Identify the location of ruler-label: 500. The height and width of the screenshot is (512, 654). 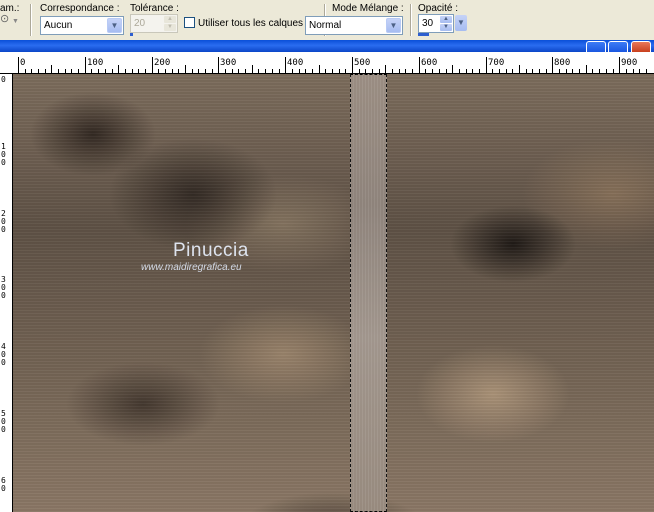
(362, 63).